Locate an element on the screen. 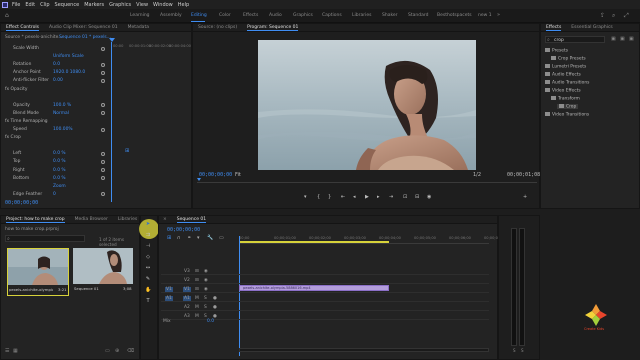 This screenshot has width=640, height=360. project-item-sequence: Sequence 01 3;08 is located at coordinates (104, 272).